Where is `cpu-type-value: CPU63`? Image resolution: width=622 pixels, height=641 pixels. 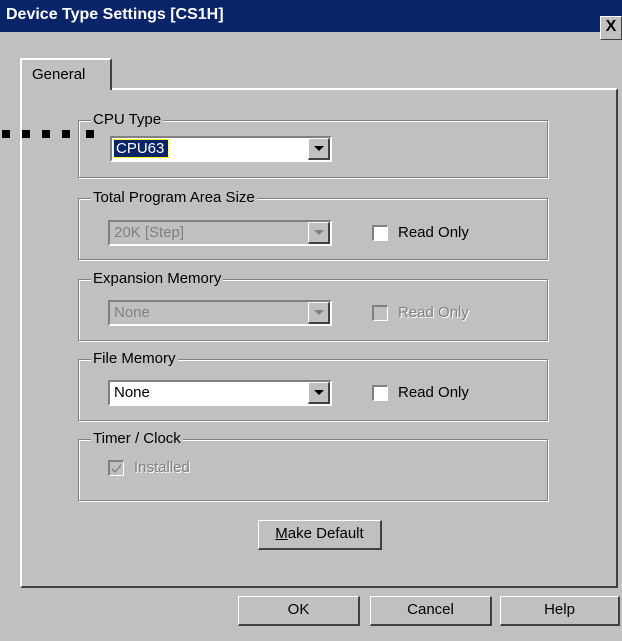
cpu-type-value: CPU63 is located at coordinates (141, 148).